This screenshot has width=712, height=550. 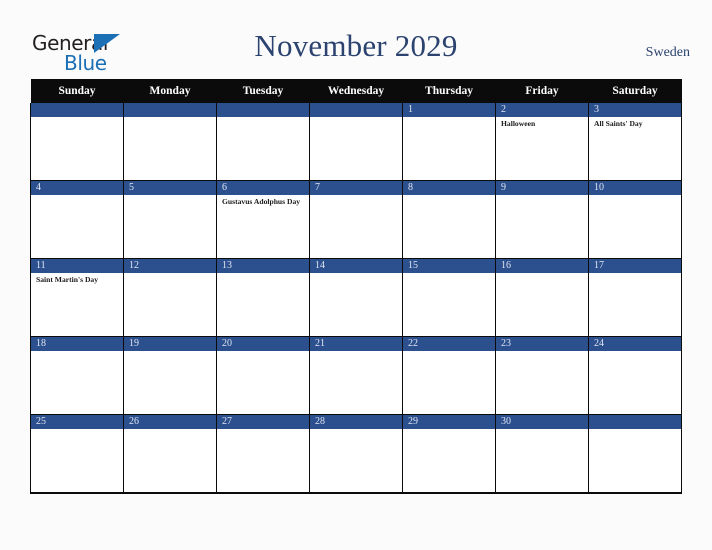 What do you see at coordinates (263, 344) in the screenshot?
I see `day-number: 20` at bounding box center [263, 344].